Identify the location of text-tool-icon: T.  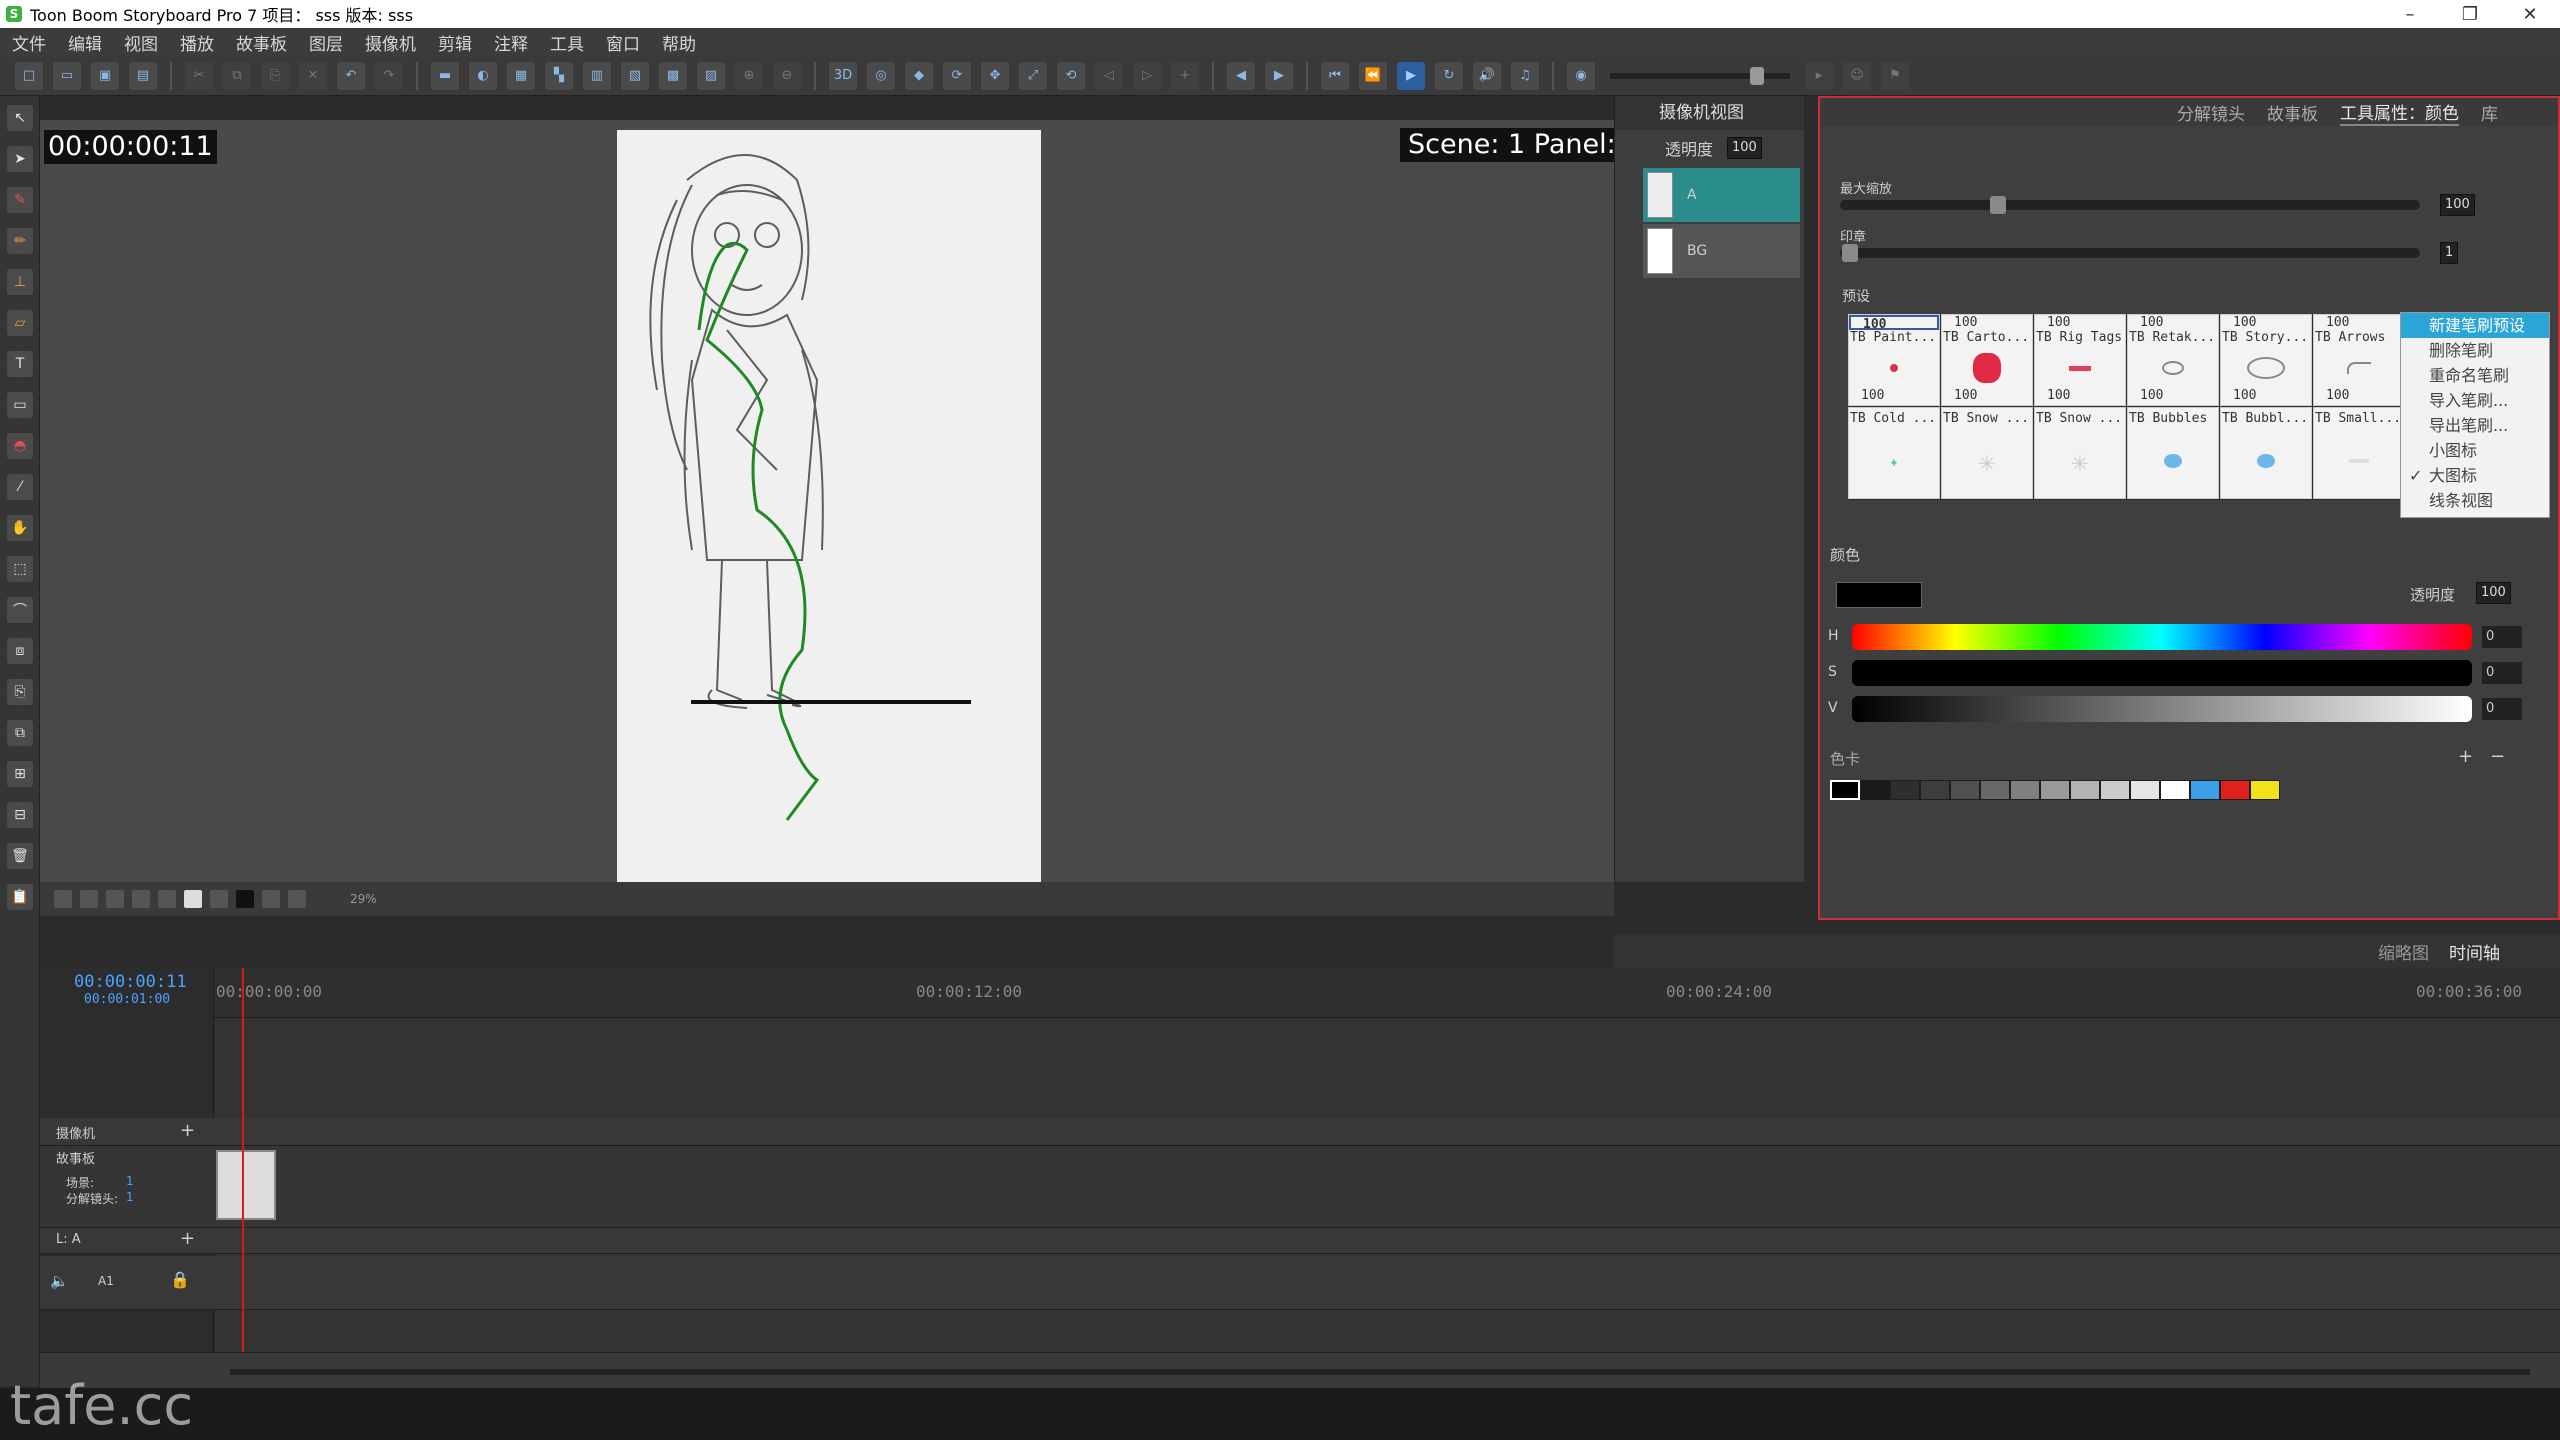
(20, 364).